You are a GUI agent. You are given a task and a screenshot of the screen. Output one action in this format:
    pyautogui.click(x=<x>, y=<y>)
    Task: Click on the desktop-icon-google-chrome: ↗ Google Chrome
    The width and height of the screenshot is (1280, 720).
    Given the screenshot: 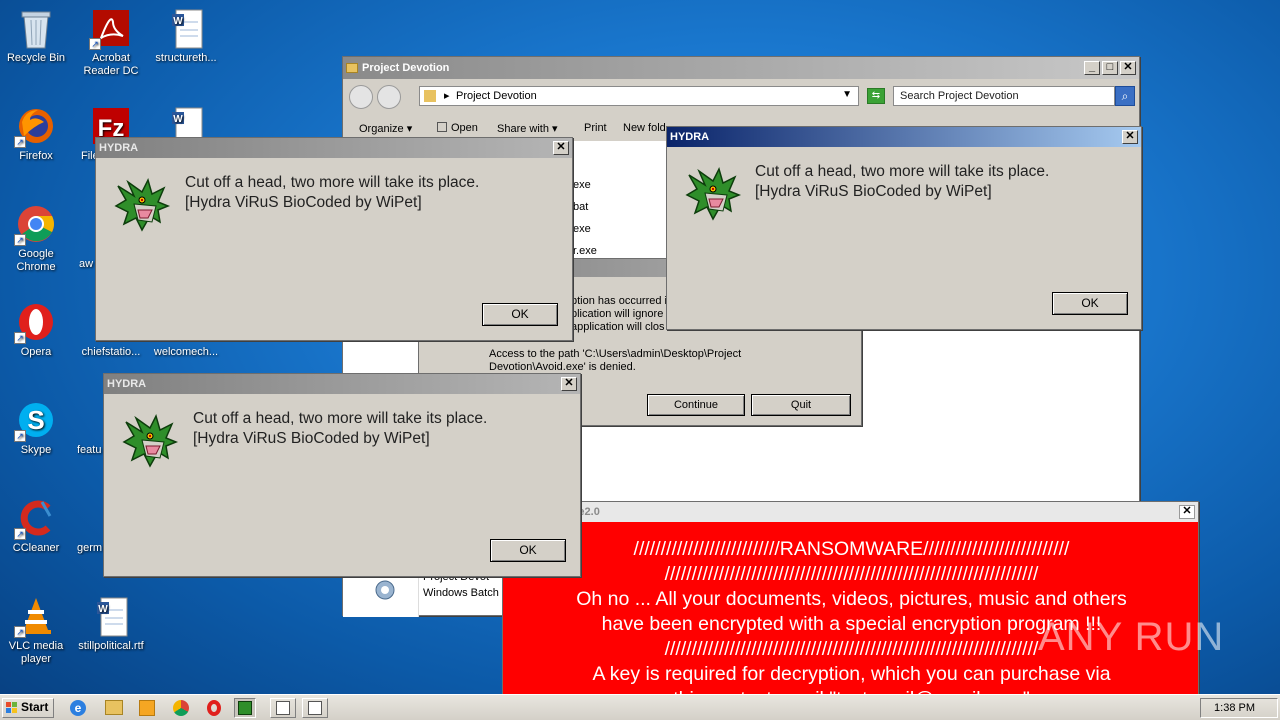 What is the action you would take?
    pyautogui.click(x=37, y=239)
    